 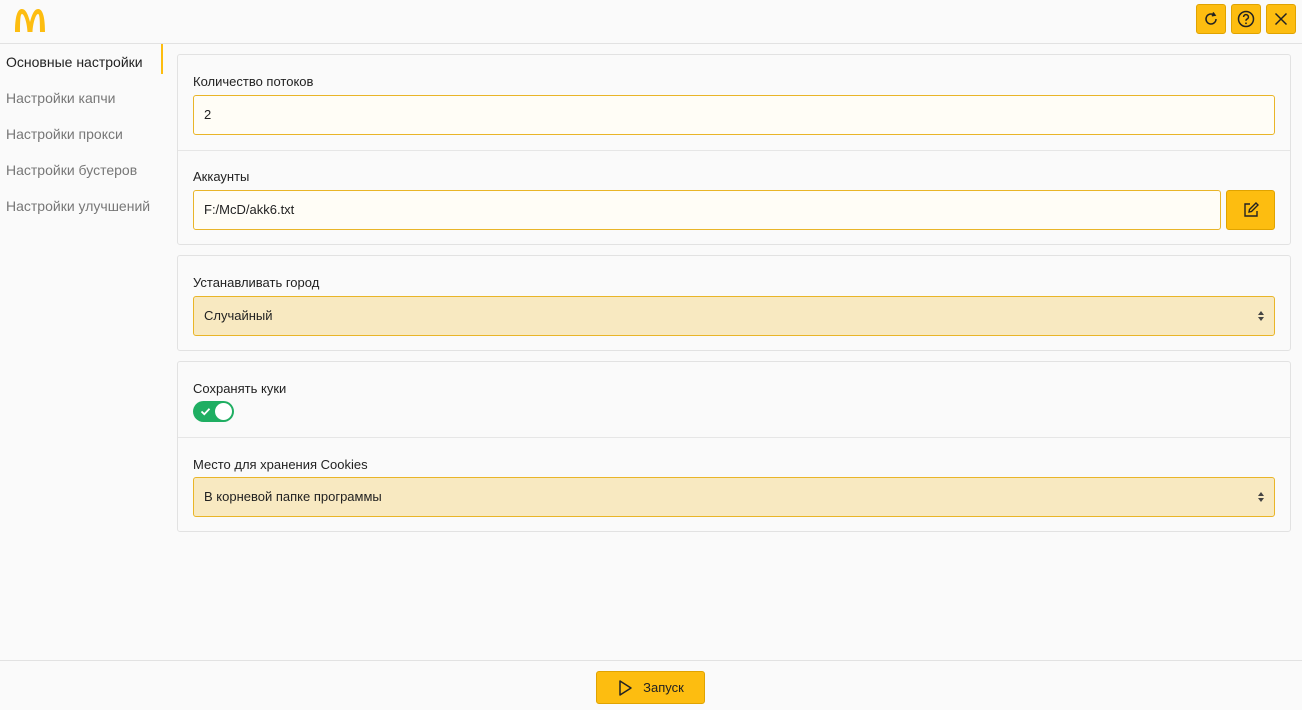 I want to click on threads-section: Количество потоков 2, so click(x=734, y=102).